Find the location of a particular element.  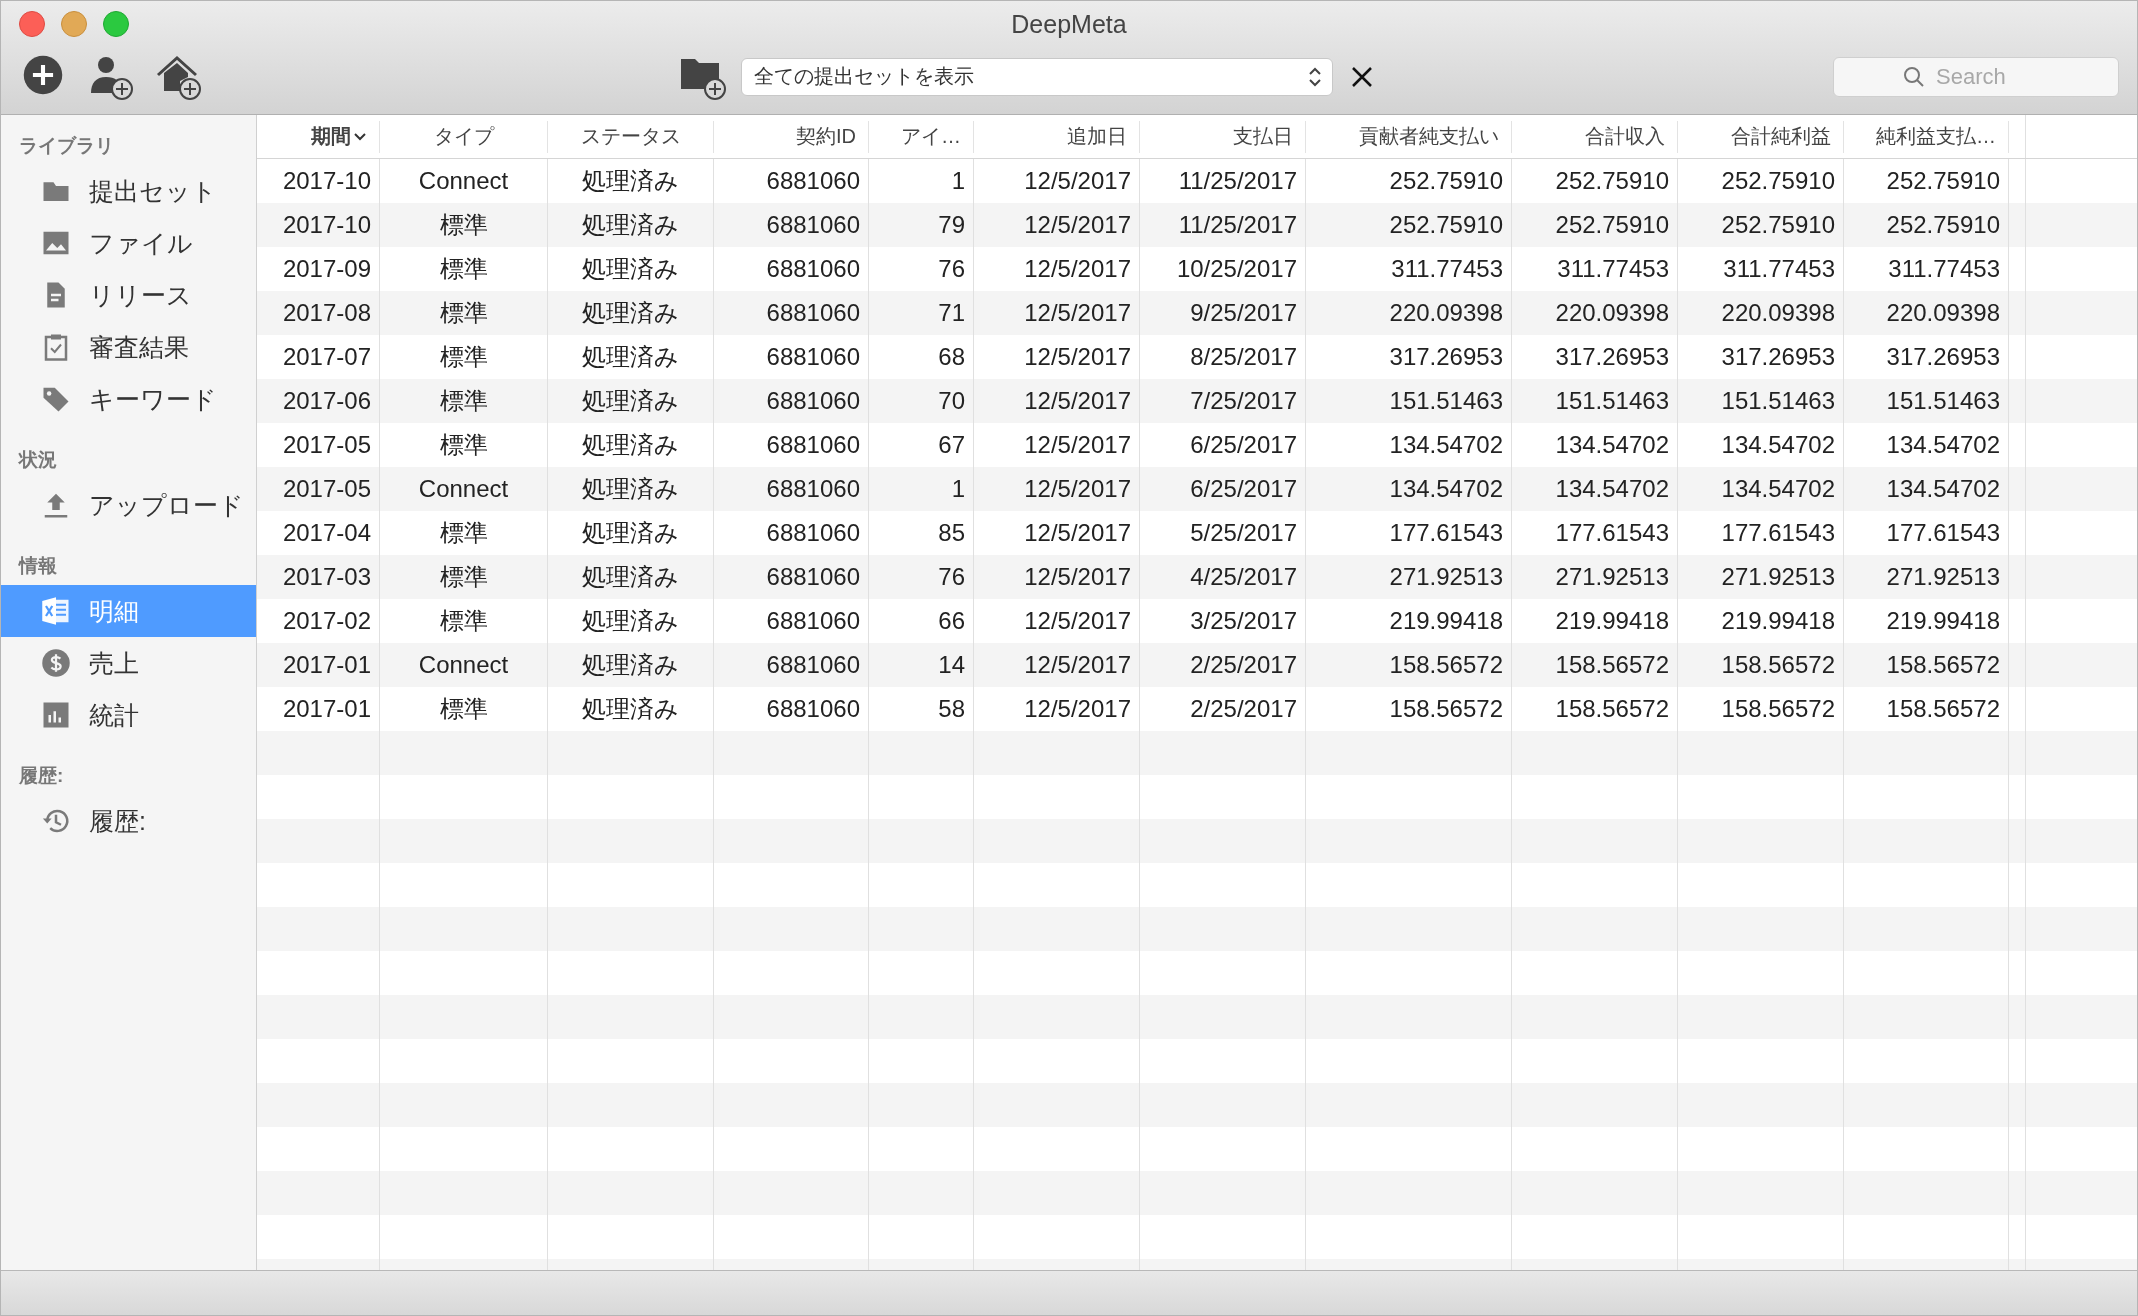

table-cell: 14 is located at coordinates (921, 665).